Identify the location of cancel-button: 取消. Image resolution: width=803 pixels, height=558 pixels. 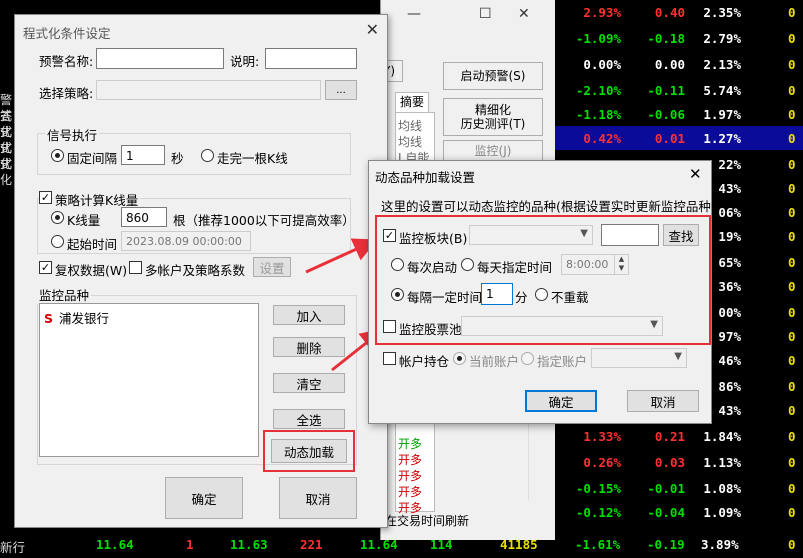
(663, 401).